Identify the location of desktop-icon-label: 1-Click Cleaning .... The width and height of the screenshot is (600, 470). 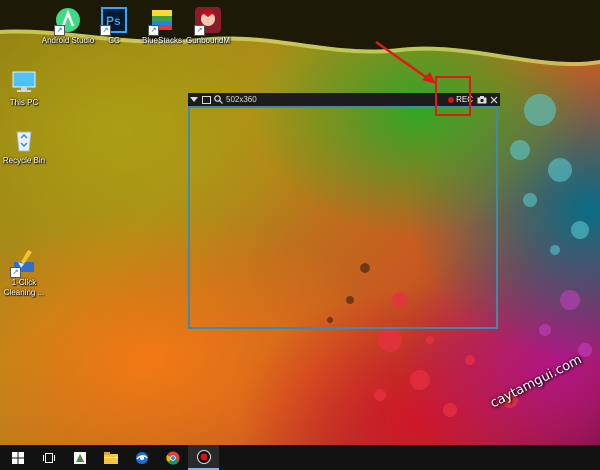
(24, 287).